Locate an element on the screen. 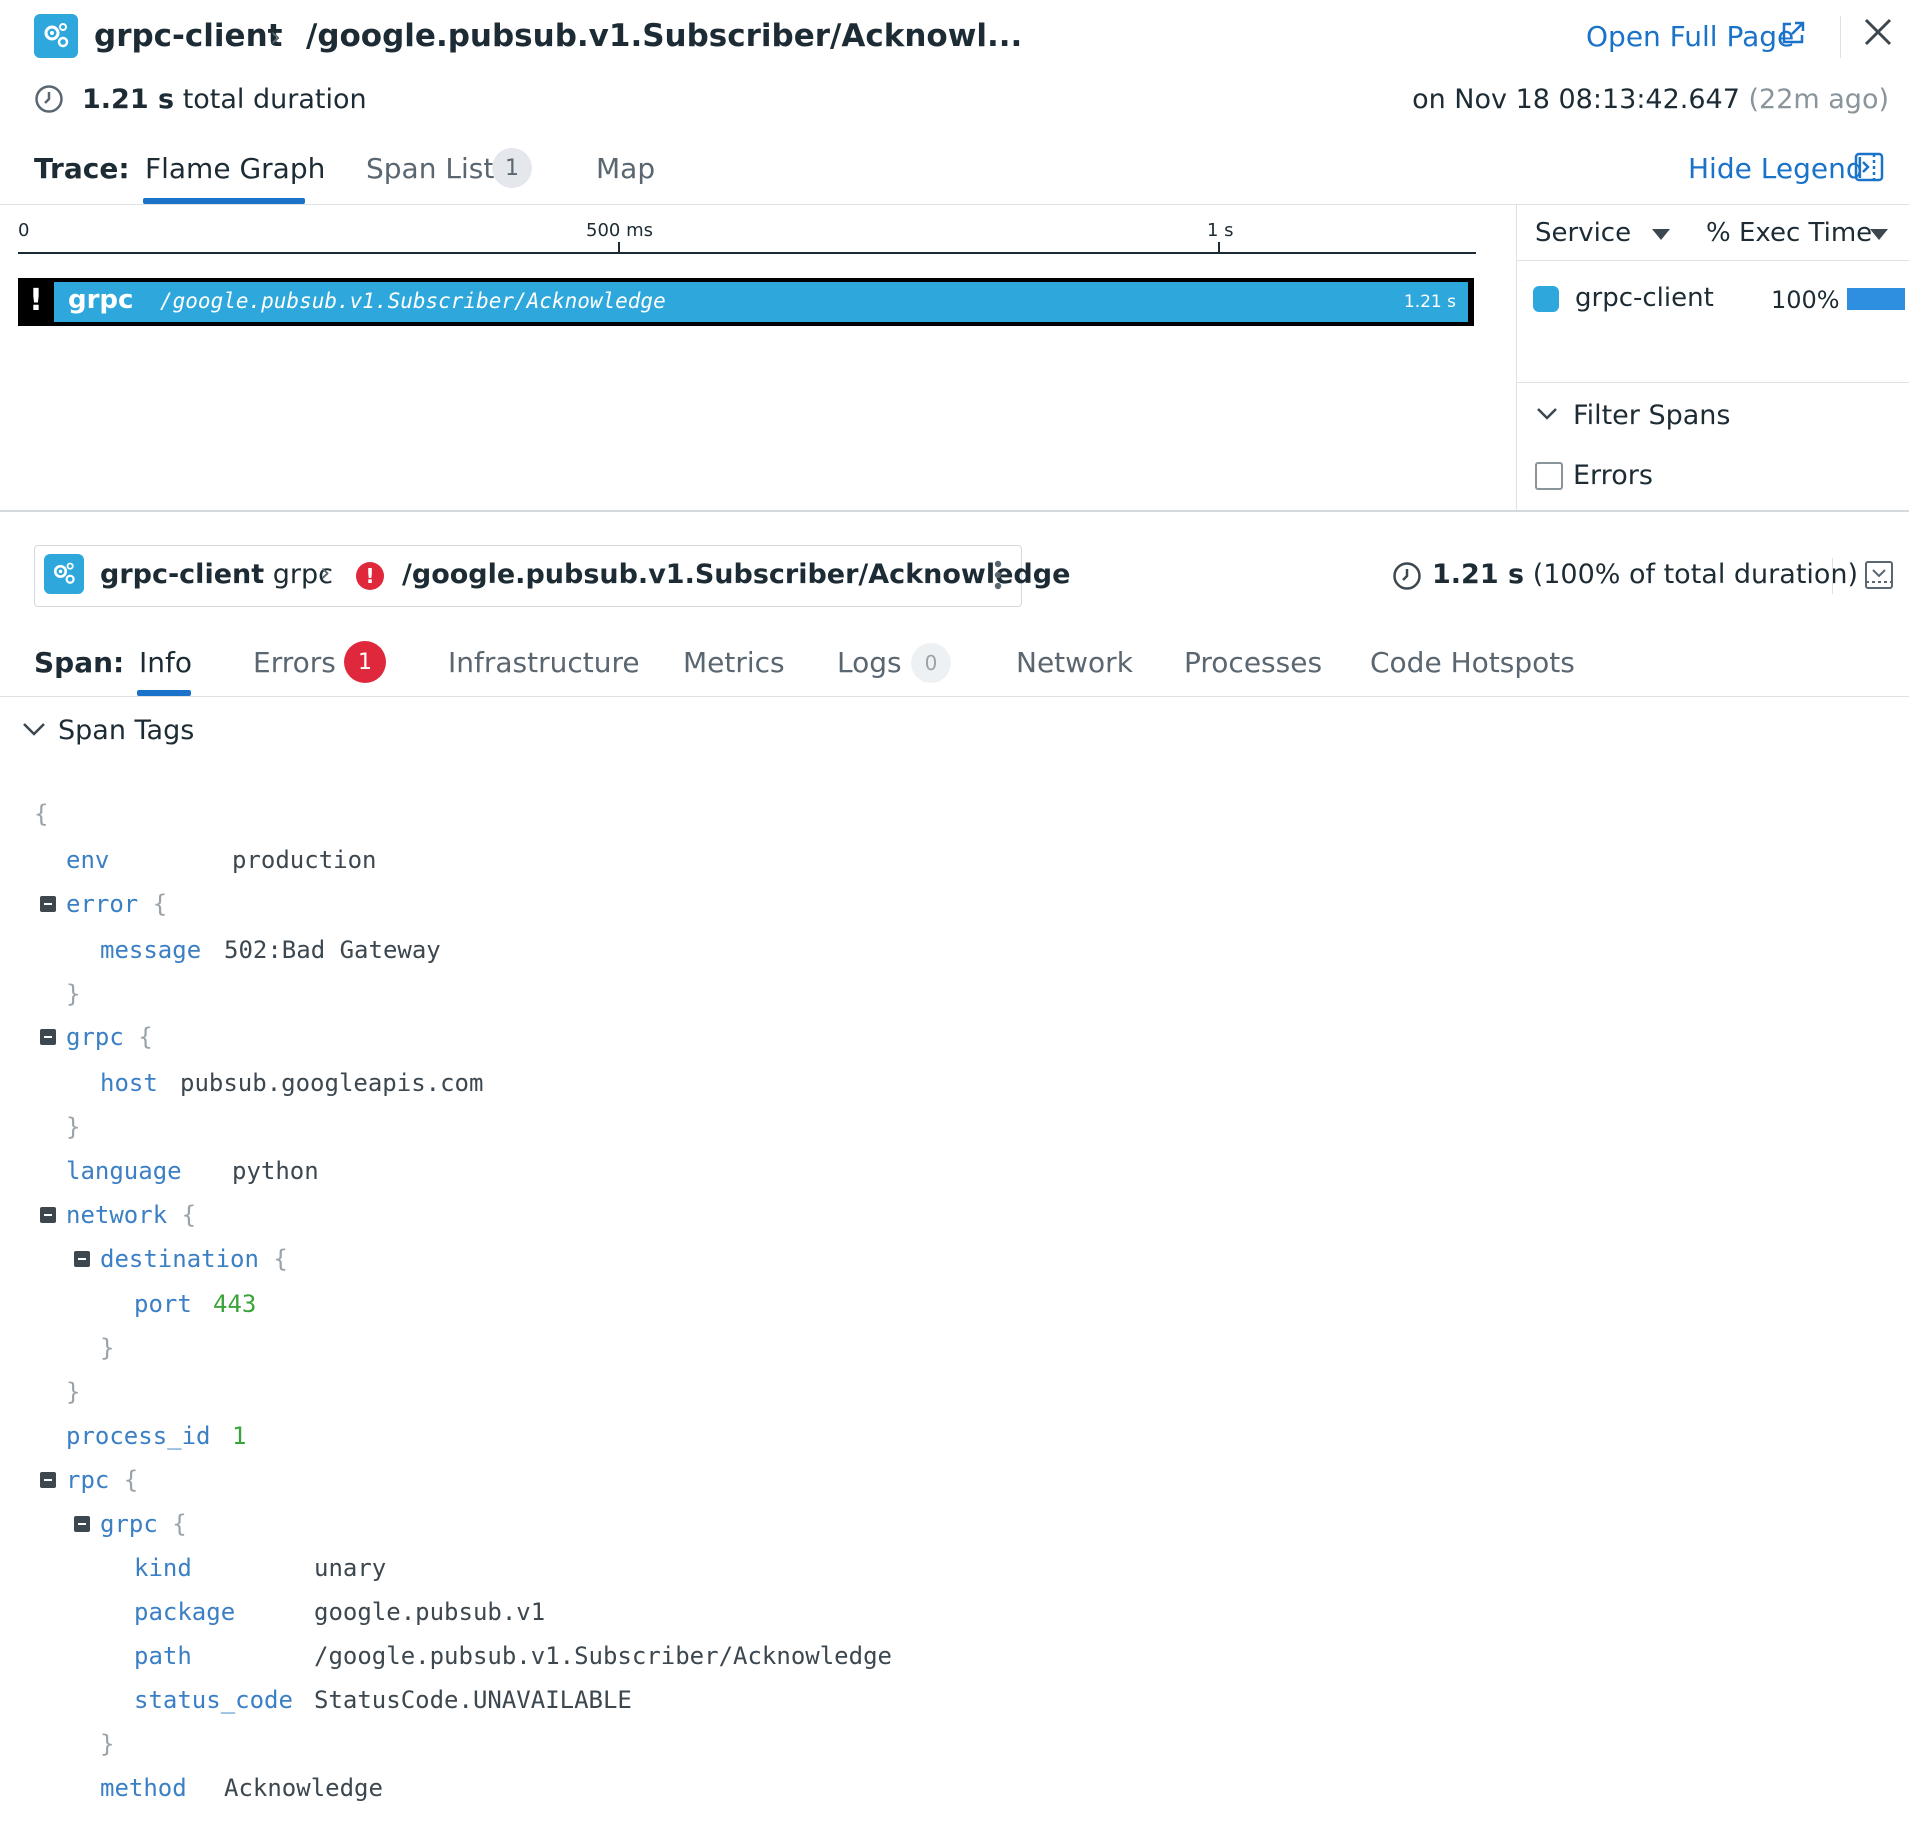  json-brace-open: { is located at coordinates (41, 814).